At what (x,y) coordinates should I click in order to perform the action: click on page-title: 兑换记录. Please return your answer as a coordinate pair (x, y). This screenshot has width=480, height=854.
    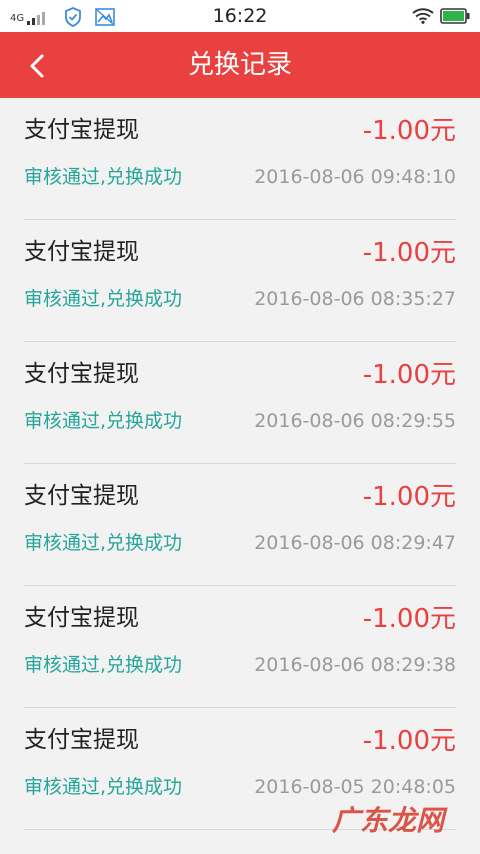
    Looking at the image, I should click on (239, 65).